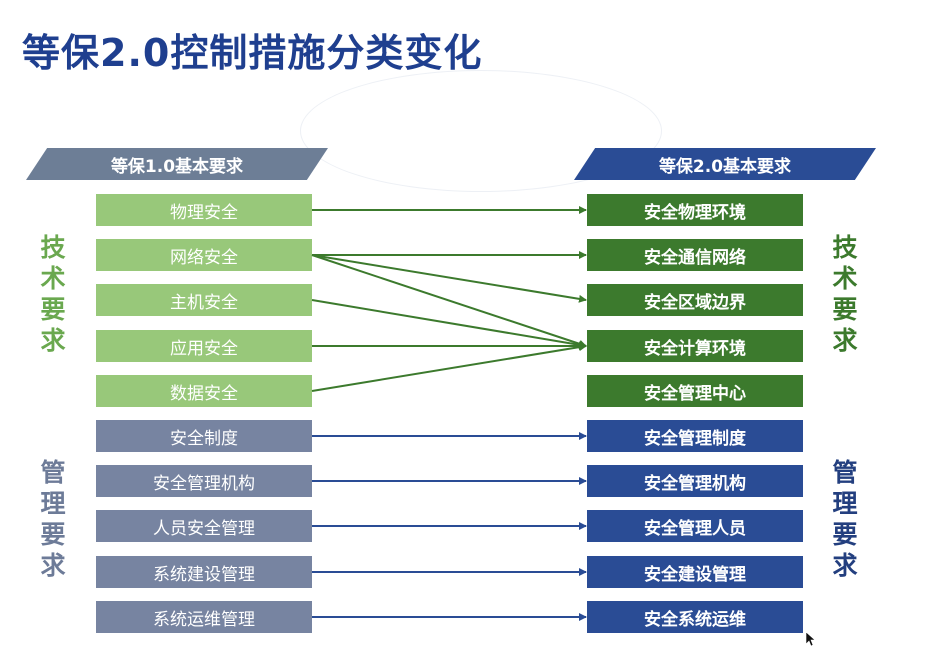 This screenshot has width=926, height=649. What do you see at coordinates (811, 639) in the screenshot?
I see `mouse-cursor-icon` at bounding box center [811, 639].